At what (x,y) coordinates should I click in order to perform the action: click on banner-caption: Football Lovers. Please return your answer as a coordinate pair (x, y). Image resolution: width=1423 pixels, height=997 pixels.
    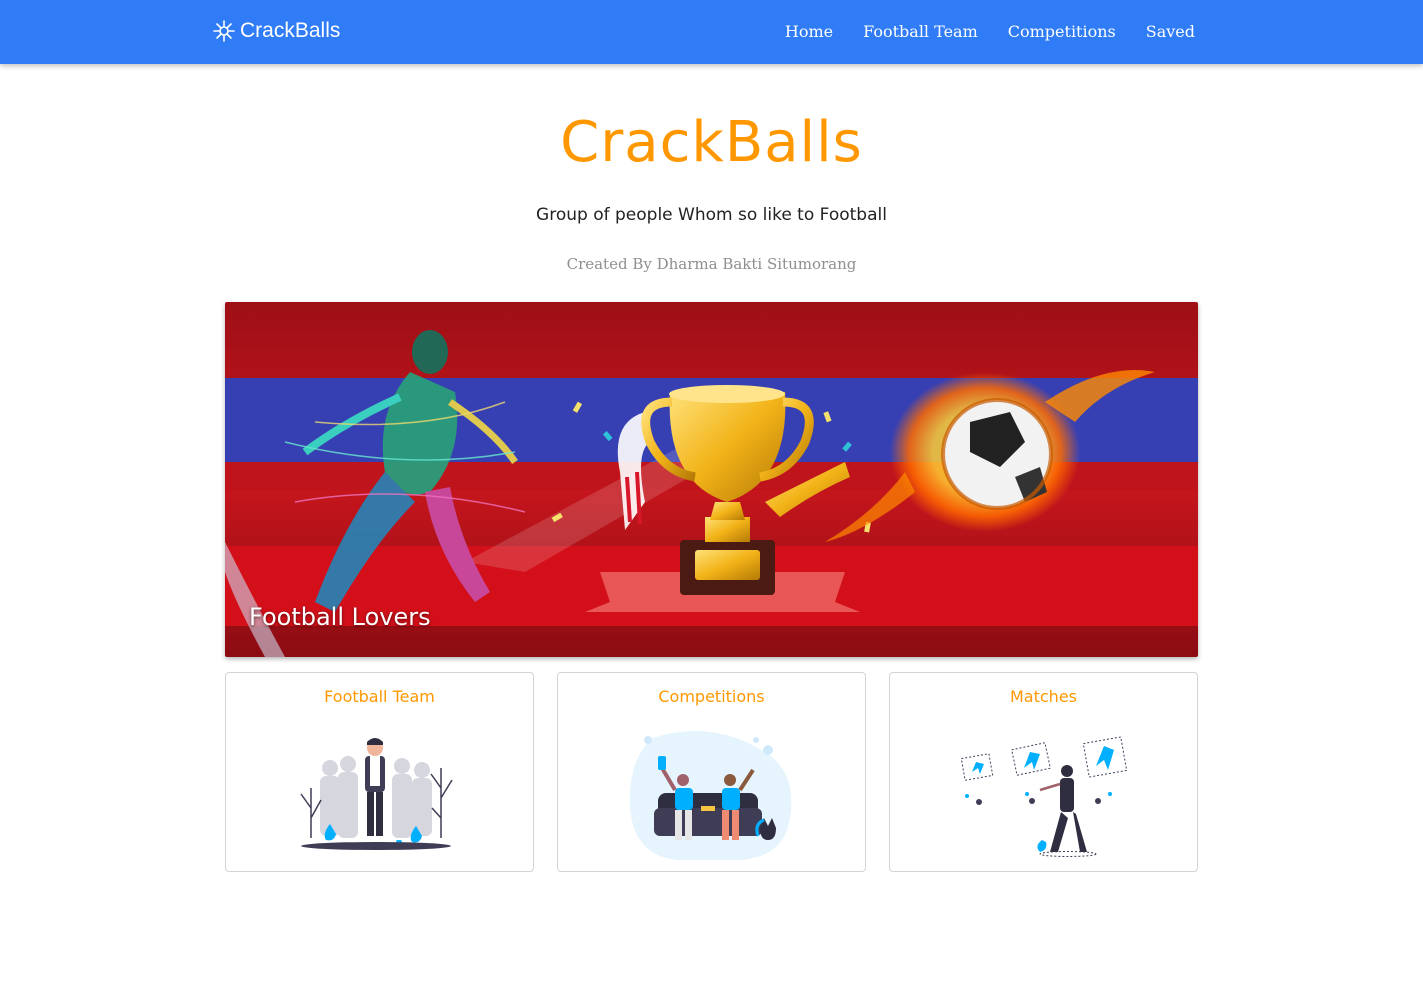
    Looking at the image, I should click on (340, 617).